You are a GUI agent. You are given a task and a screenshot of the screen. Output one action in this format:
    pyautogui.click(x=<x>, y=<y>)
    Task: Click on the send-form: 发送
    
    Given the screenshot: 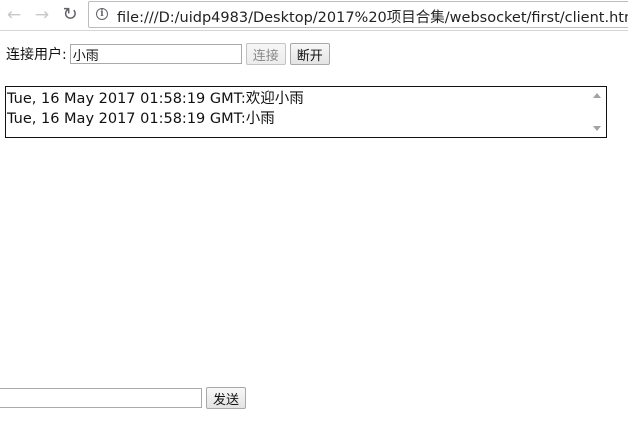 What is the action you would take?
    pyautogui.click(x=123, y=398)
    